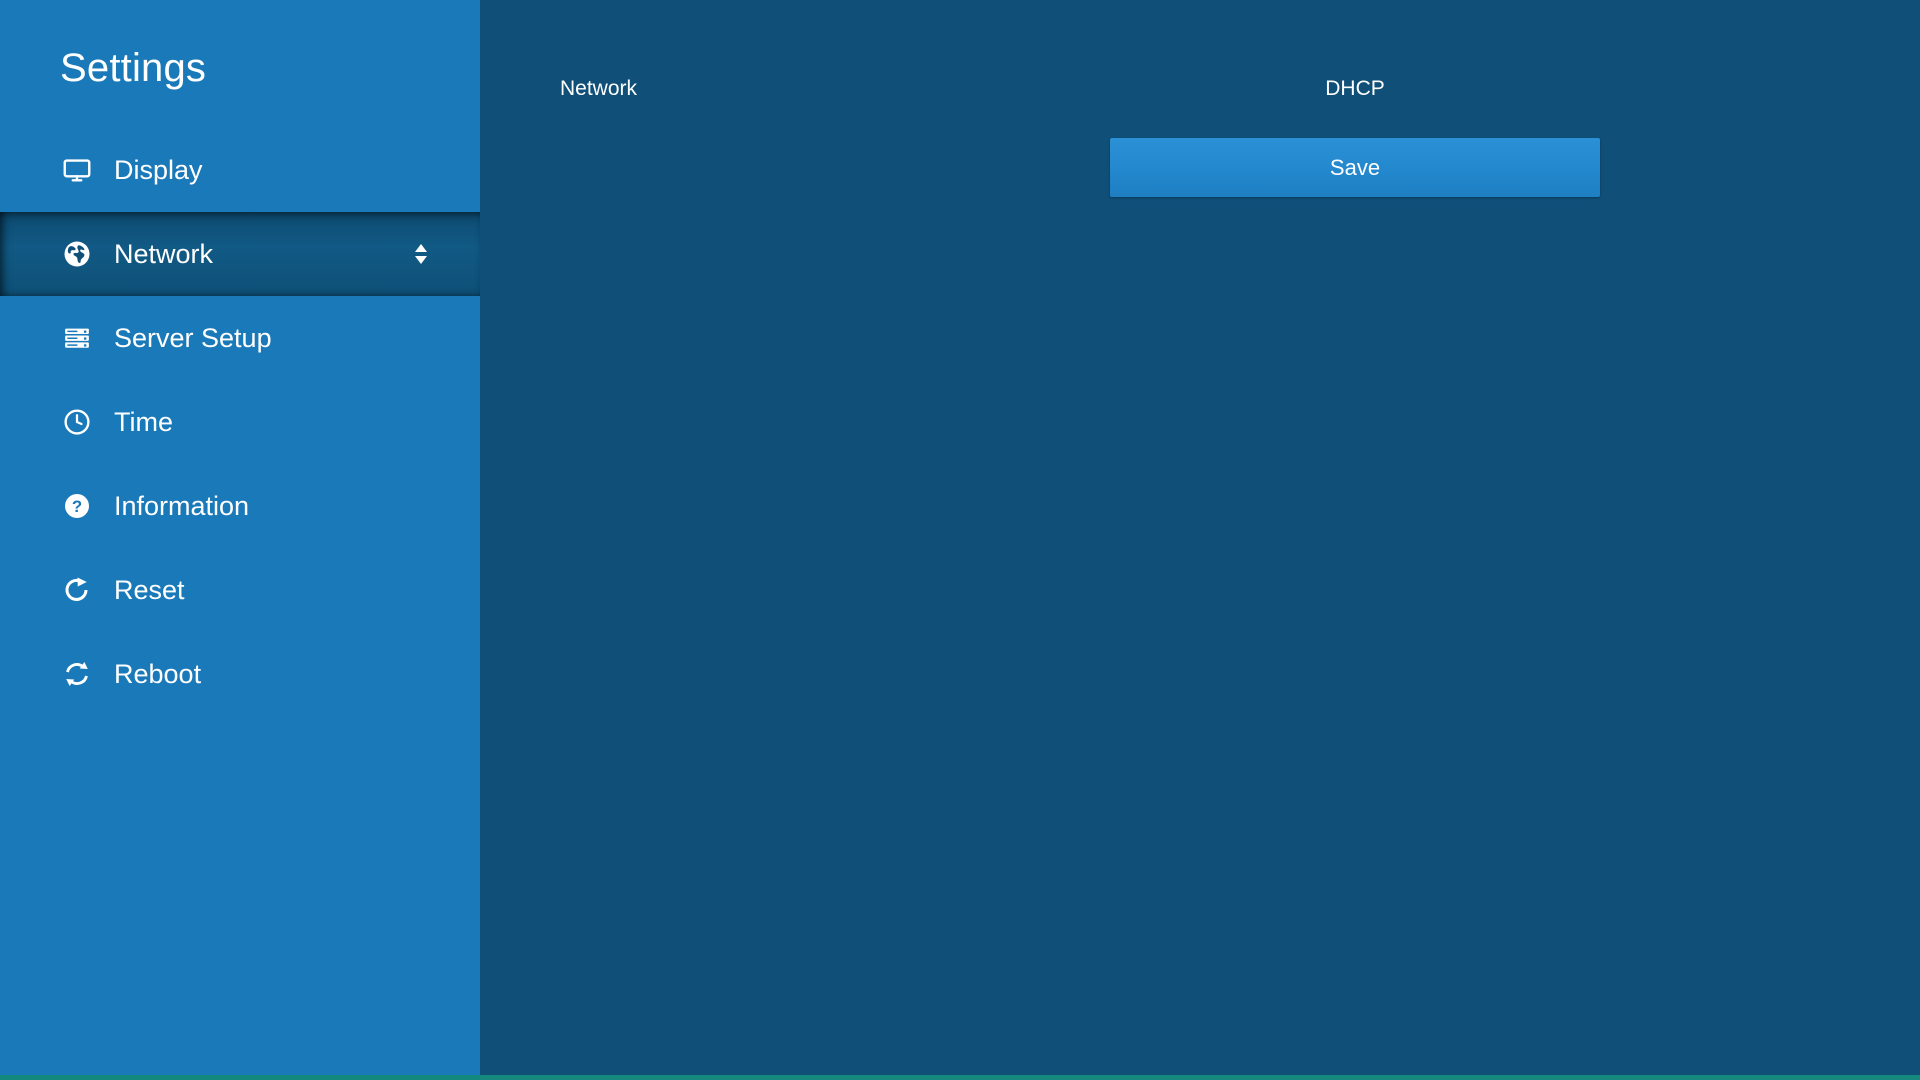 The width and height of the screenshot is (1920, 1080). What do you see at coordinates (193, 337) in the screenshot?
I see `sidebar-item-label: Server Setup` at bounding box center [193, 337].